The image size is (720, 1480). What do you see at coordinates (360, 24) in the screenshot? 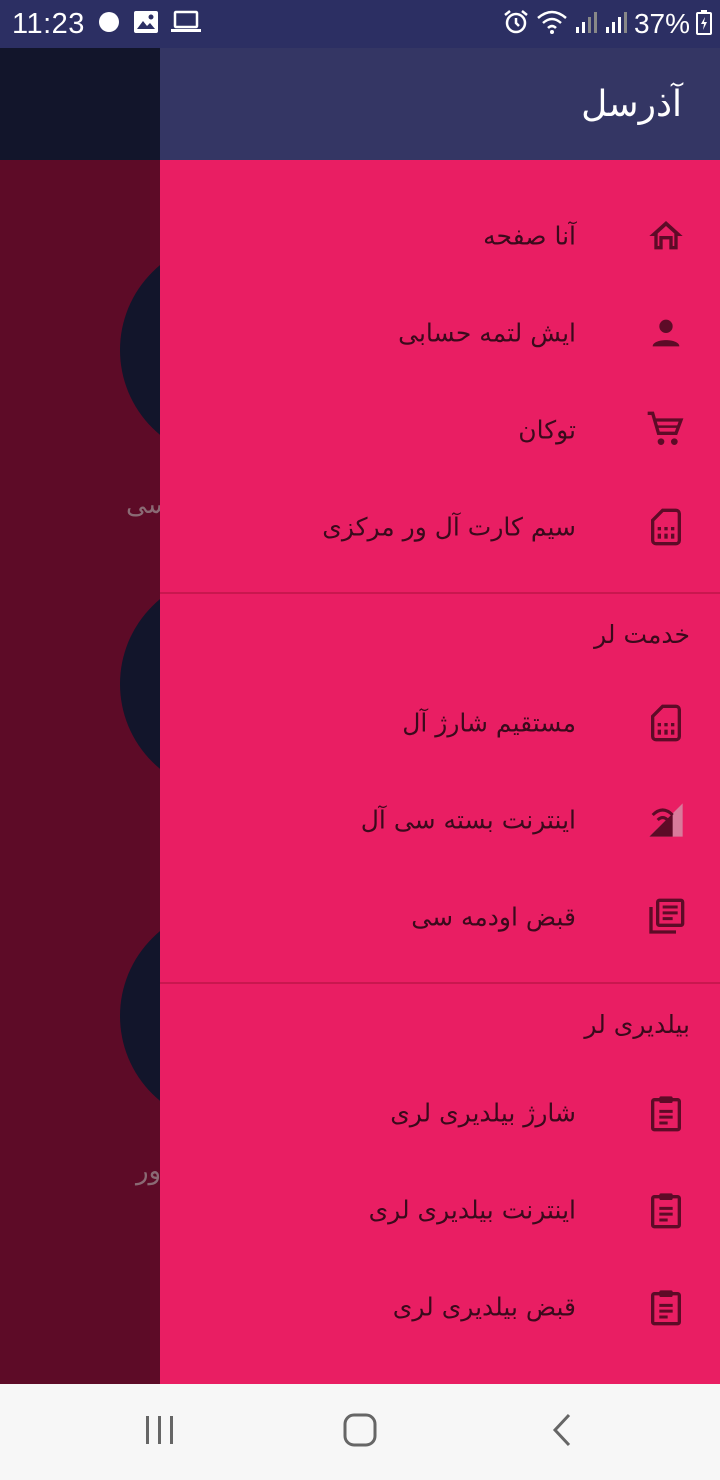
I see `status-bar: 11:23 37%` at bounding box center [360, 24].